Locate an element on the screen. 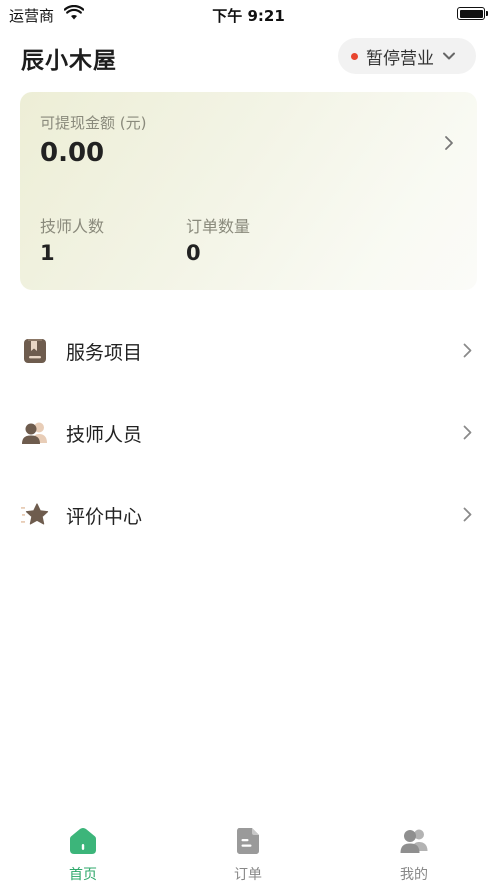  bottom-tab-bar: 首页 订单 我的 is located at coordinates (248, 850).